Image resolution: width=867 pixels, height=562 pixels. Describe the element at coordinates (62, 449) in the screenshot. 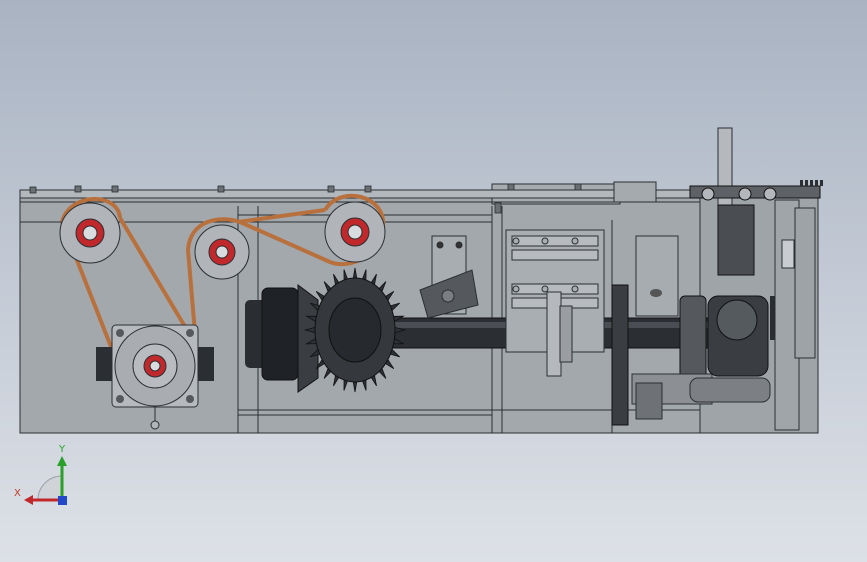

I see `triad-y-label: Y` at that location.